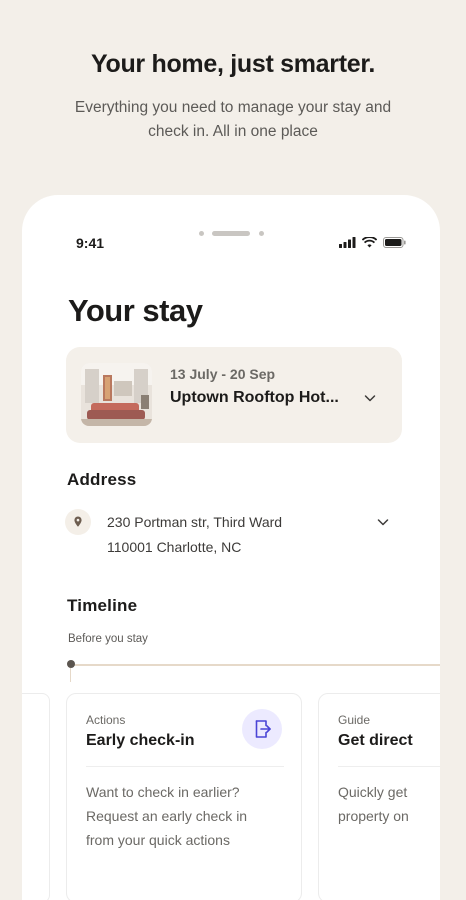 The width and height of the screenshot is (466, 900). I want to click on dynamic-island, so click(232, 234).